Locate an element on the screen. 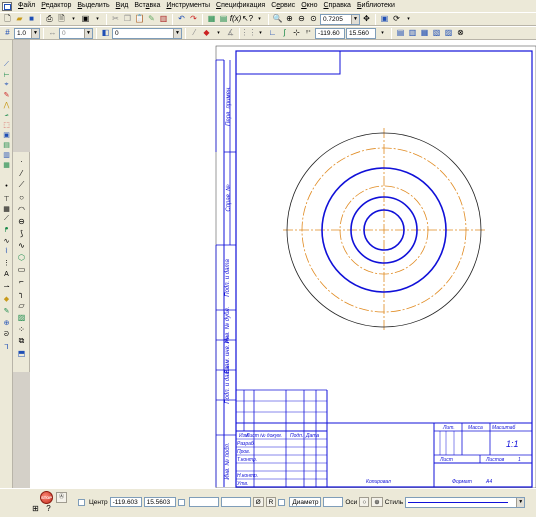 The width and height of the screenshot is (536, 517). menu-specification: Спецификация is located at coordinates (240, 6).